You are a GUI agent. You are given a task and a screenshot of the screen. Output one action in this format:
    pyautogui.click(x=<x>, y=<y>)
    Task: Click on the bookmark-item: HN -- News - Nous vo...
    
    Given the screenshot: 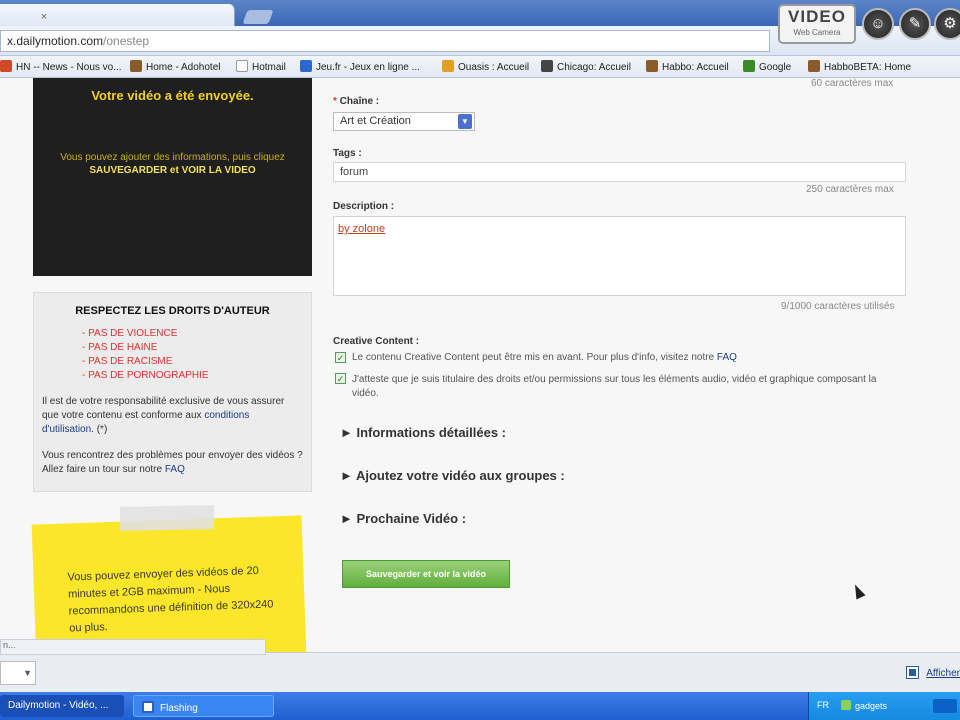 What is the action you would take?
    pyautogui.click(x=61, y=67)
    